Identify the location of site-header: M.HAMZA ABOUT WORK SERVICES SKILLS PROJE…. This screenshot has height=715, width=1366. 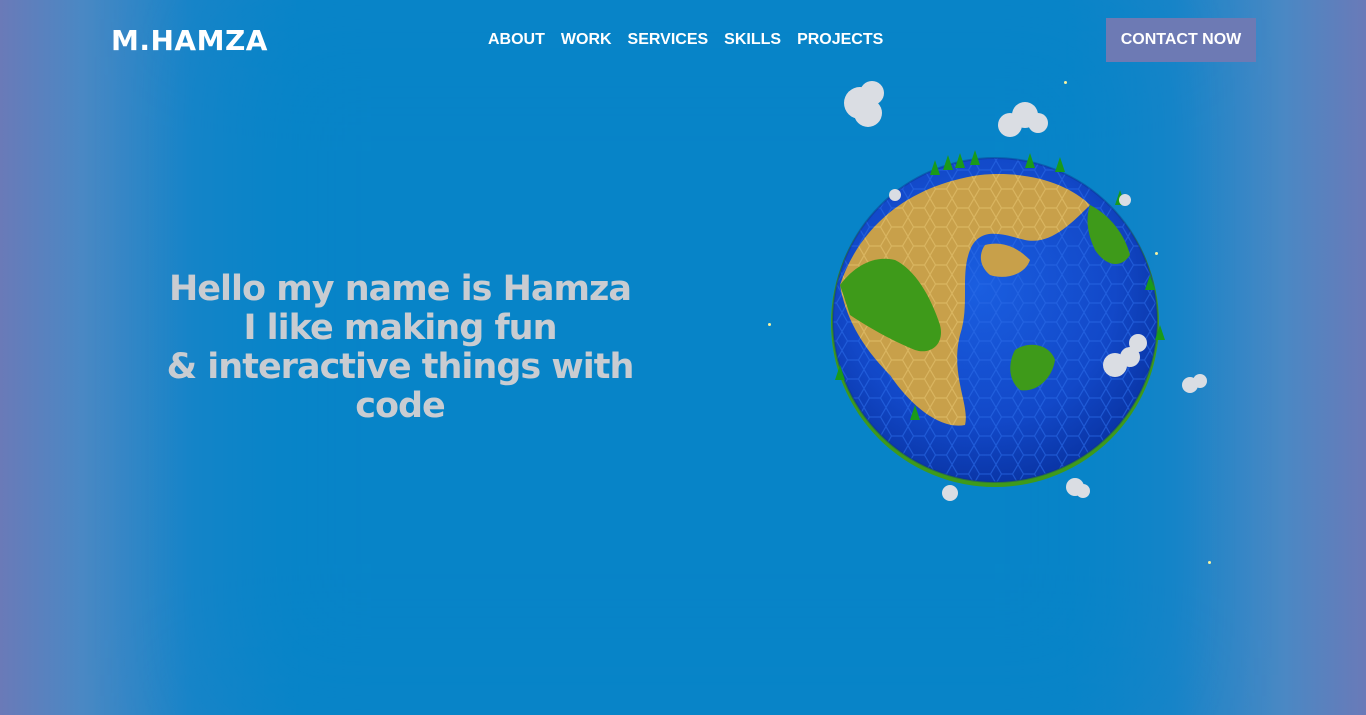
(683, 40).